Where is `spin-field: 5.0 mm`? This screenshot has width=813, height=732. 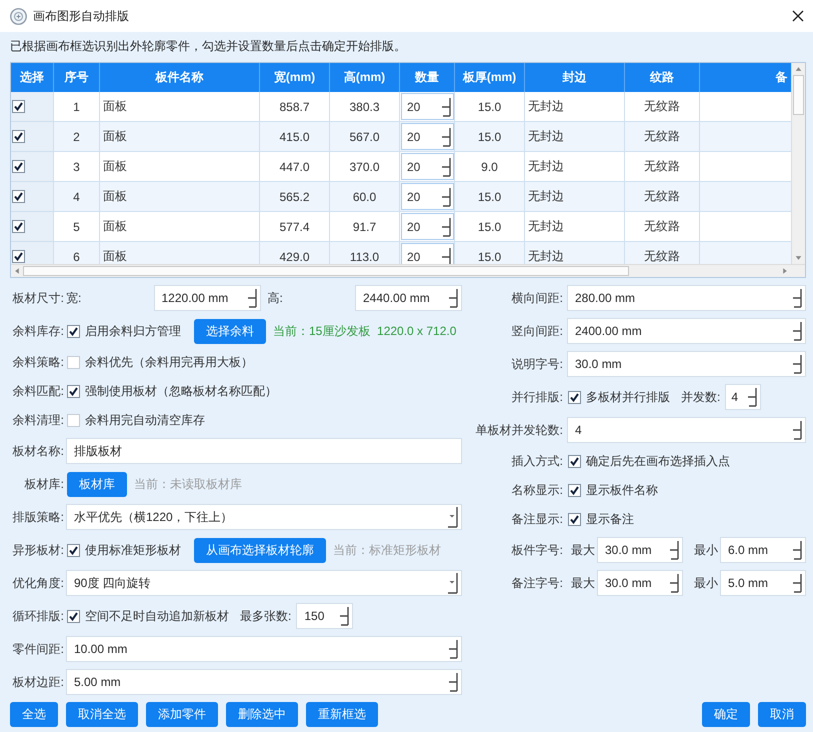
spin-field: 5.0 mm is located at coordinates (763, 583).